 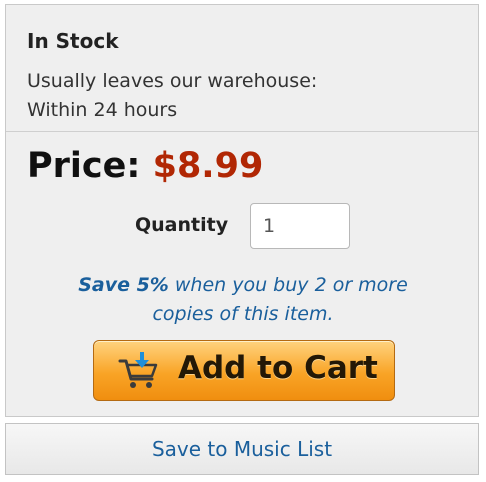 I want to click on promo-line-2: copies of this item., so click(x=243, y=314).